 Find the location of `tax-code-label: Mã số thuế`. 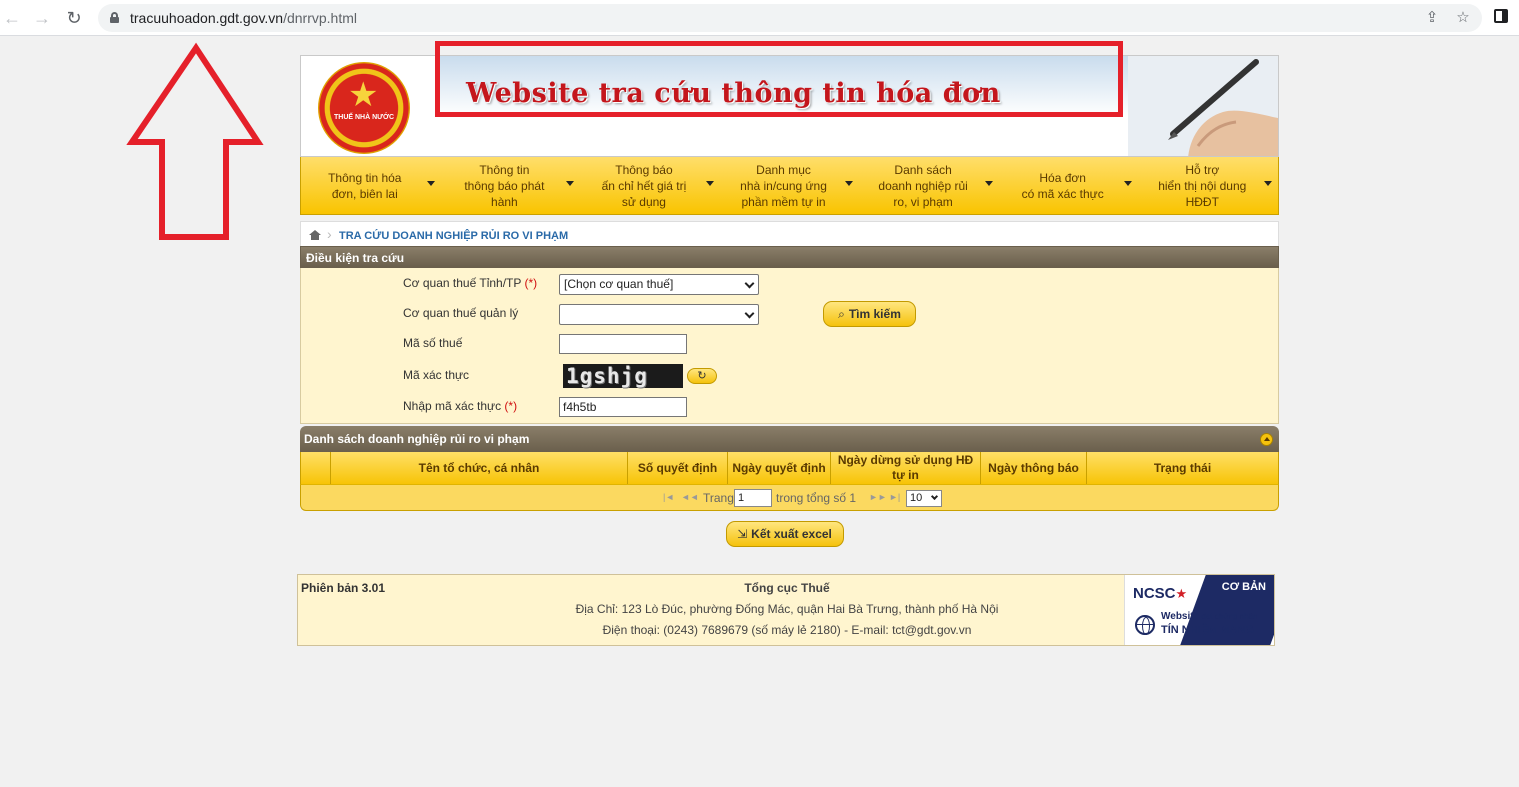

tax-code-label: Mã số thuế is located at coordinates (433, 343).